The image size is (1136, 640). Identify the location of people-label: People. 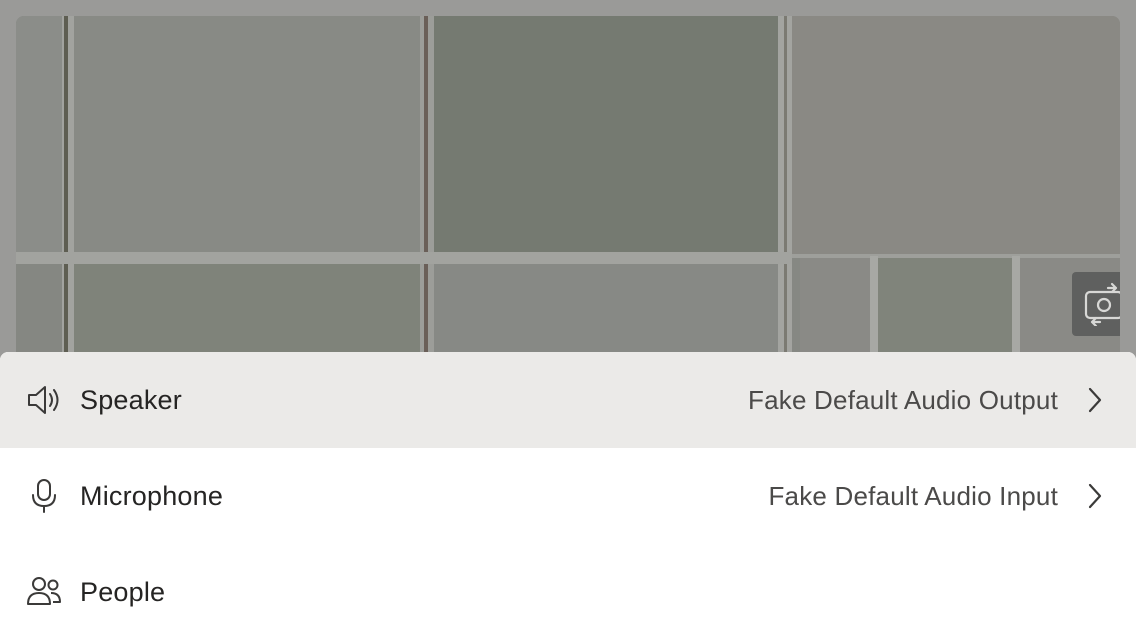
(123, 591).